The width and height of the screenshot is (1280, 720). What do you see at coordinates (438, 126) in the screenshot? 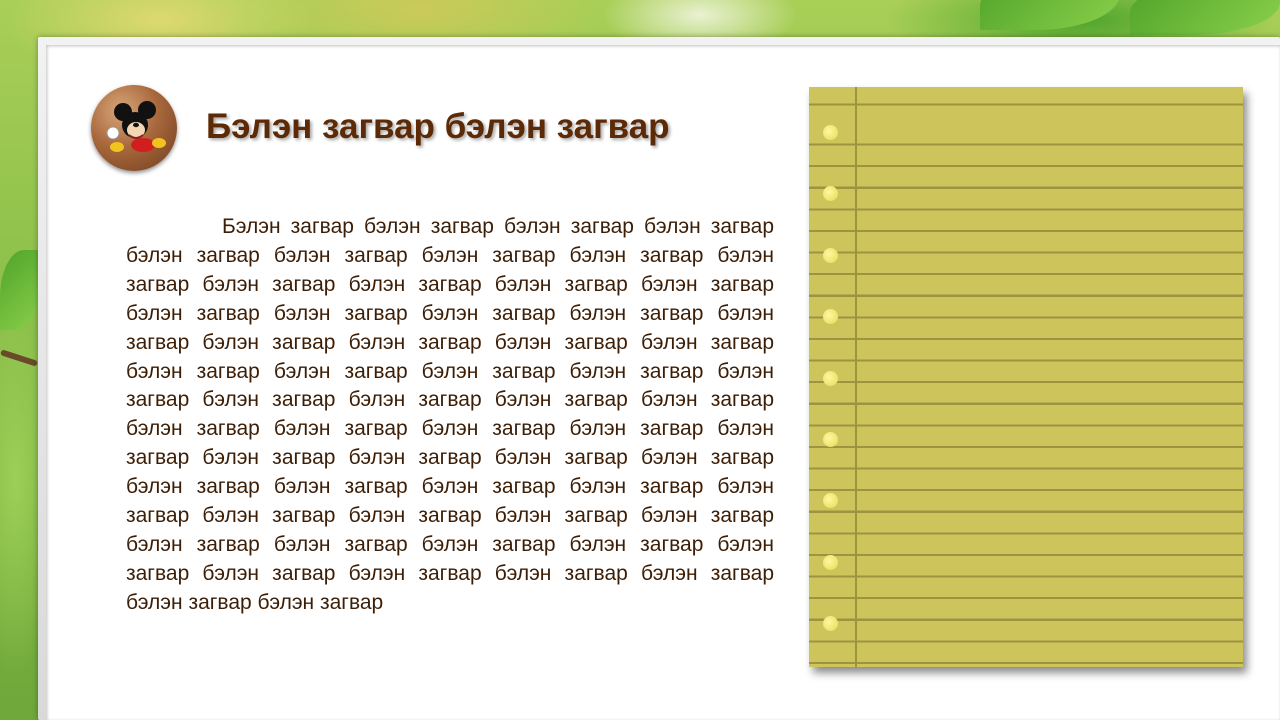
I see `slide-title: Бэлэн загвар бэлэн загвар` at bounding box center [438, 126].